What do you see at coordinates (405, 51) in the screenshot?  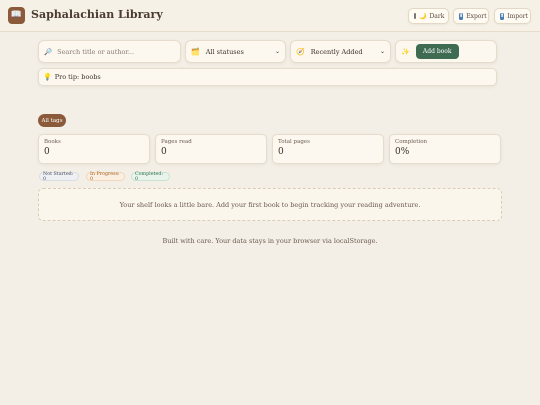 I see `sparkles-icon: ✨` at bounding box center [405, 51].